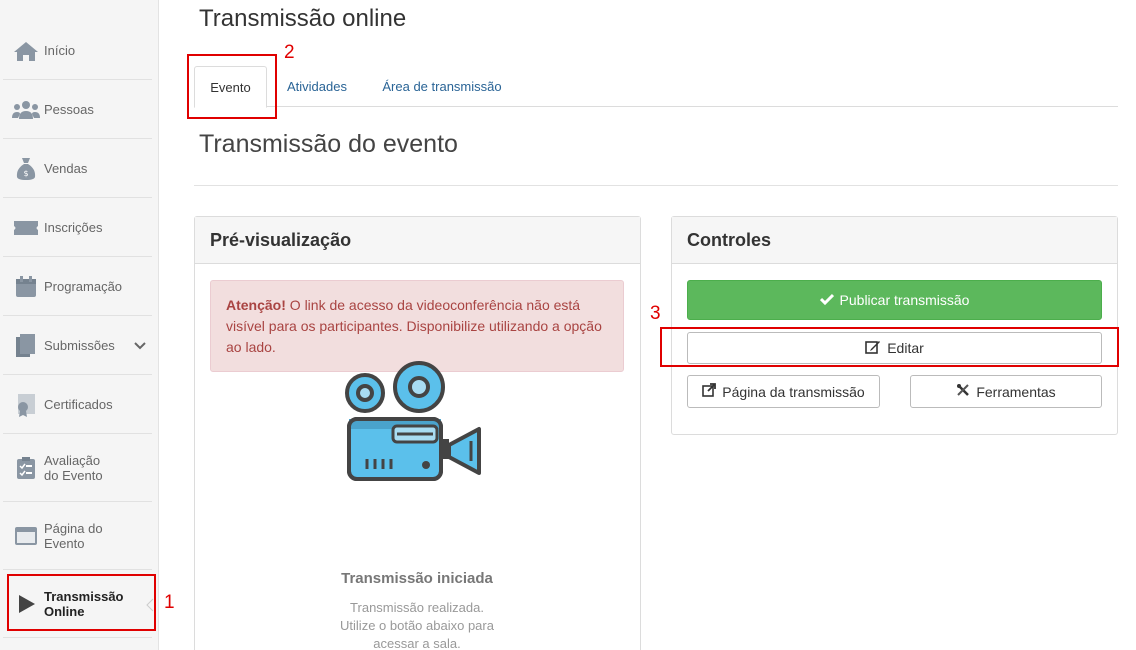  What do you see at coordinates (66, 168) in the screenshot?
I see `sidebar-item-label: Vendas` at bounding box center [66, 168].